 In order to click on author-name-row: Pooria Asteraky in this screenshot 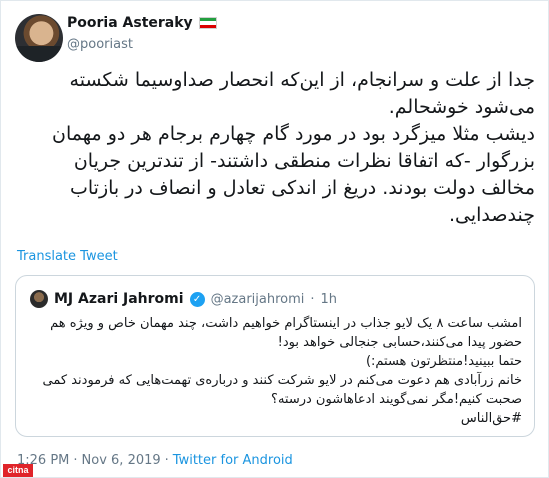, I will do `click(142, 23)`.